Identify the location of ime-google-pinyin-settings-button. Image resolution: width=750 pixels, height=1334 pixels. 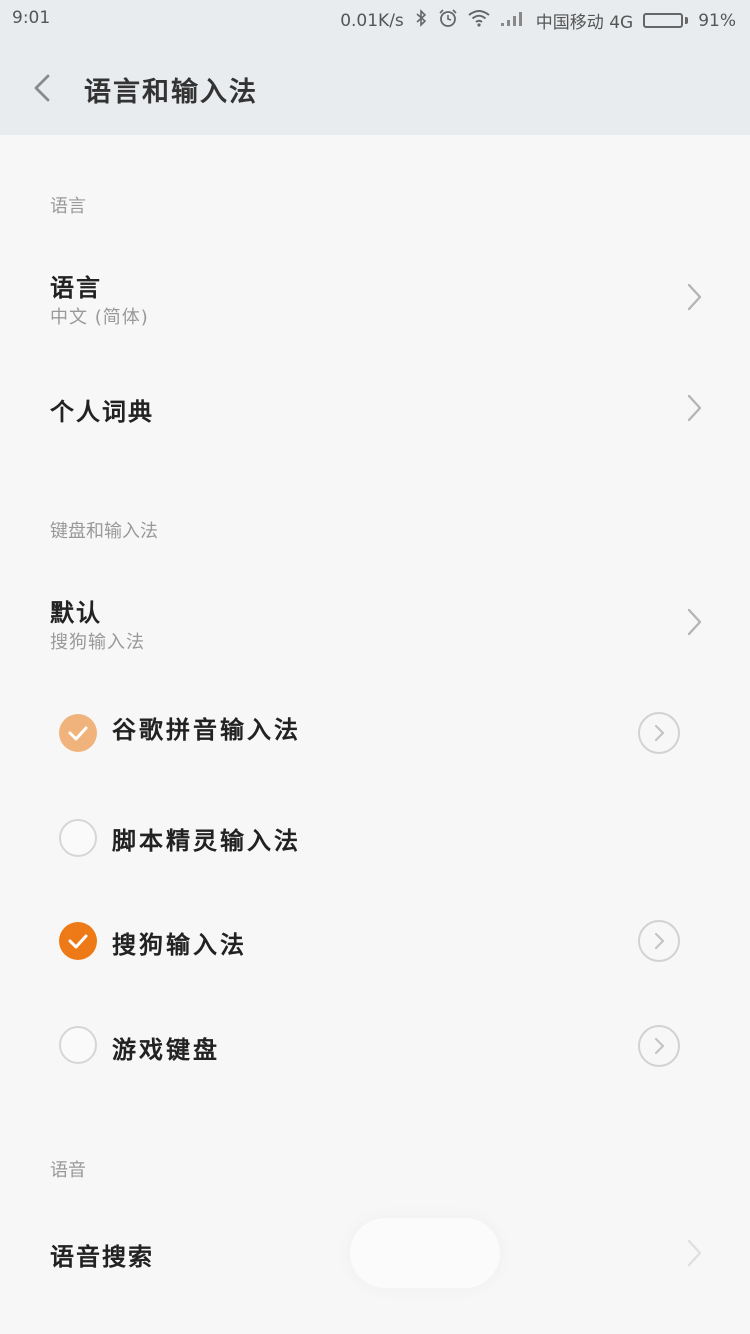
(659, 733).